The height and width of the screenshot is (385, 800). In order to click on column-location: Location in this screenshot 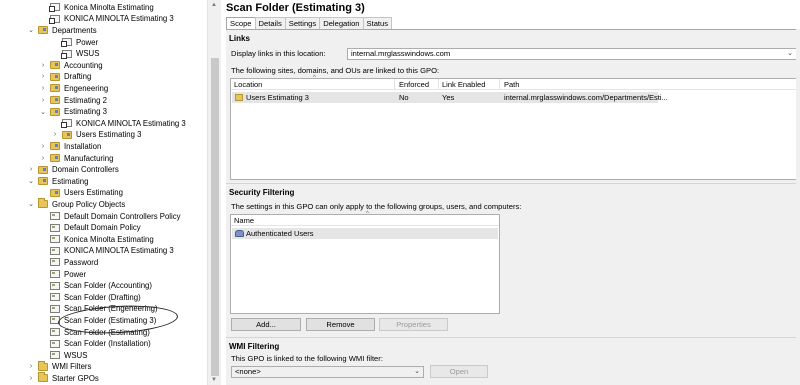, I will do `click(248, 84)`.